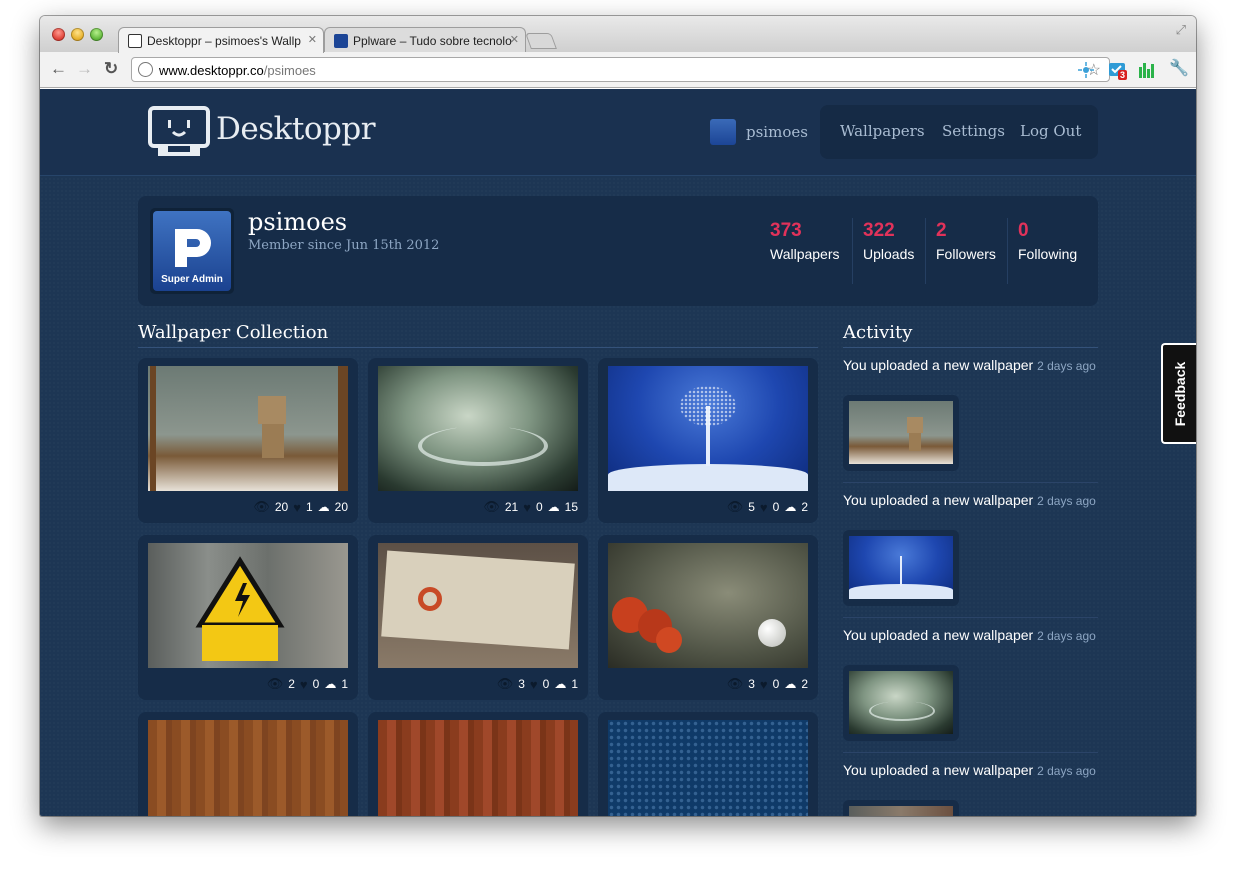 The width and height of the screenshot is (1236, 877). I want to click on main-nav: Wallpapers Settings Log Out, so click(959, 132).